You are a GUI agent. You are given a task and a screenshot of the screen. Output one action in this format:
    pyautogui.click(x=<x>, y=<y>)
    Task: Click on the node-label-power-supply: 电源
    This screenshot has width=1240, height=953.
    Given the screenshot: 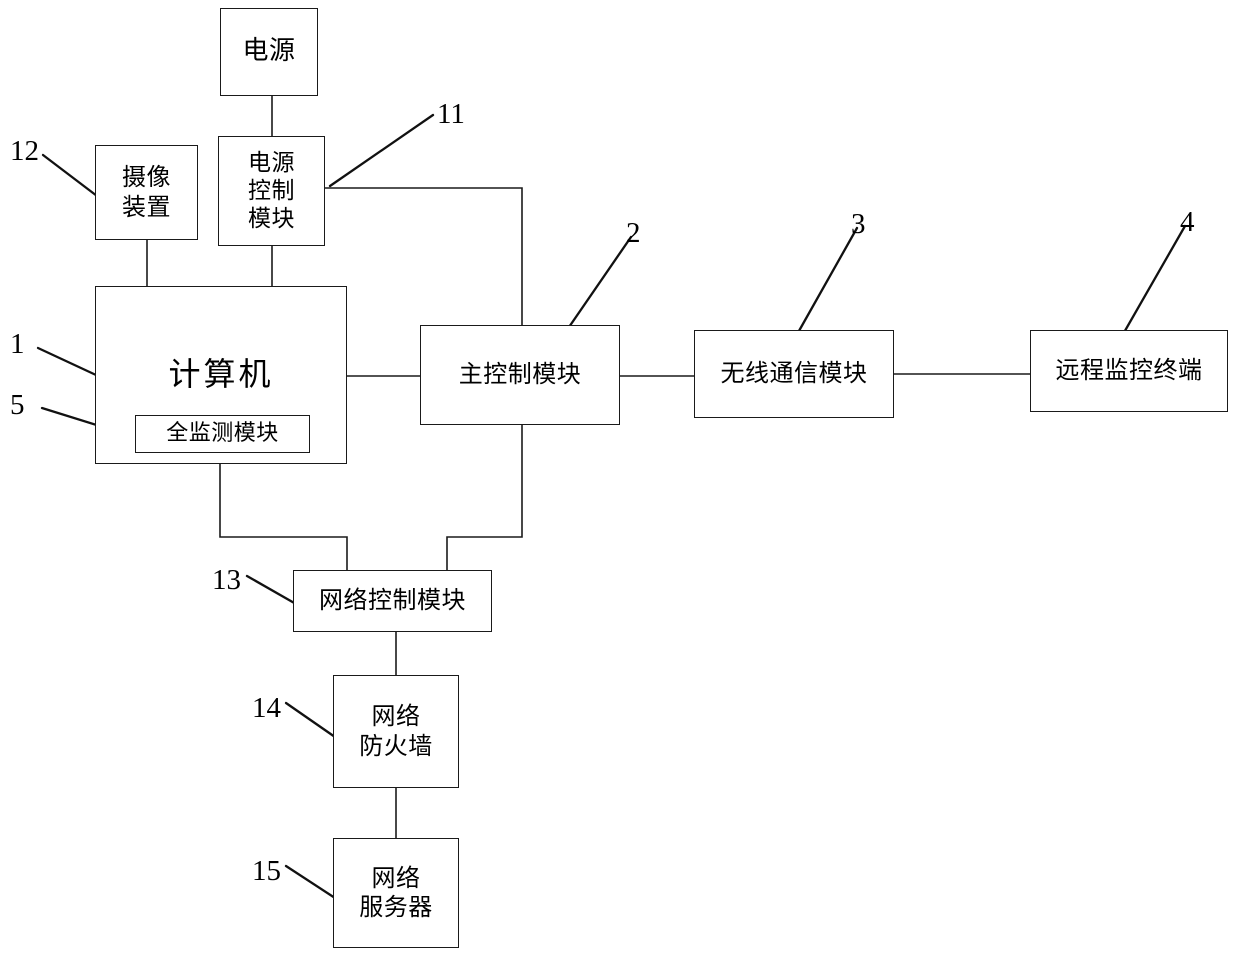 What is the action you would take?
    pyautogui.click(x=269, y=51)
    